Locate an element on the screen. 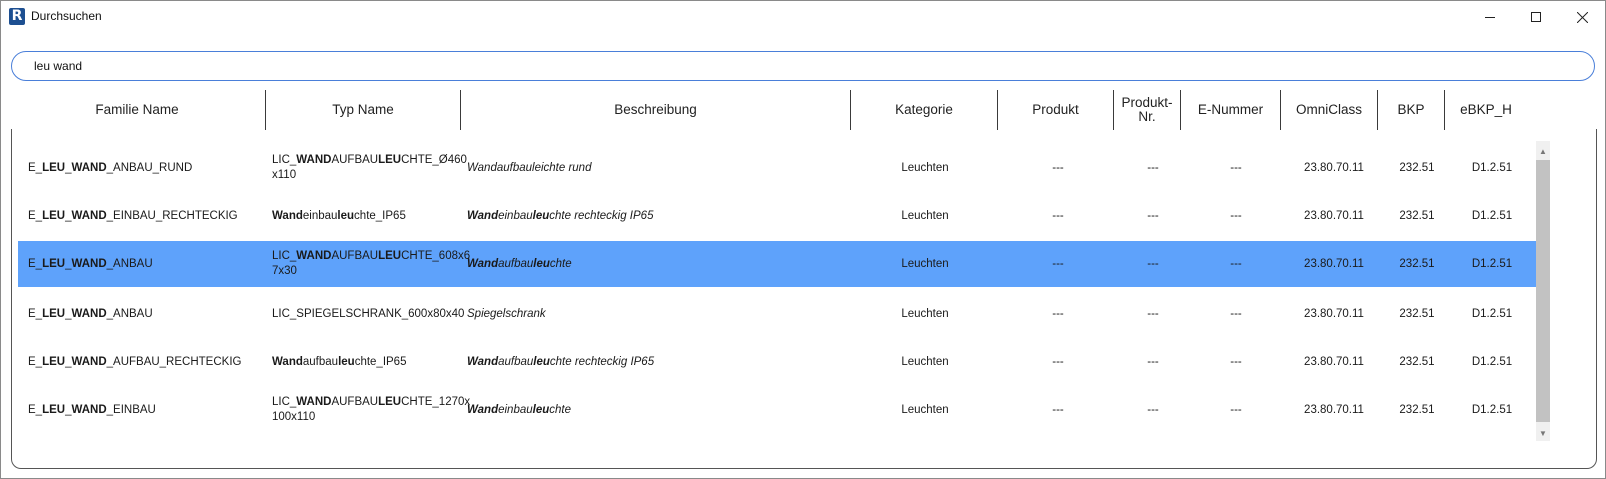 The image size is (1606, 479). column-header-produkt: Produkt is located at coordinates (1055, 110).